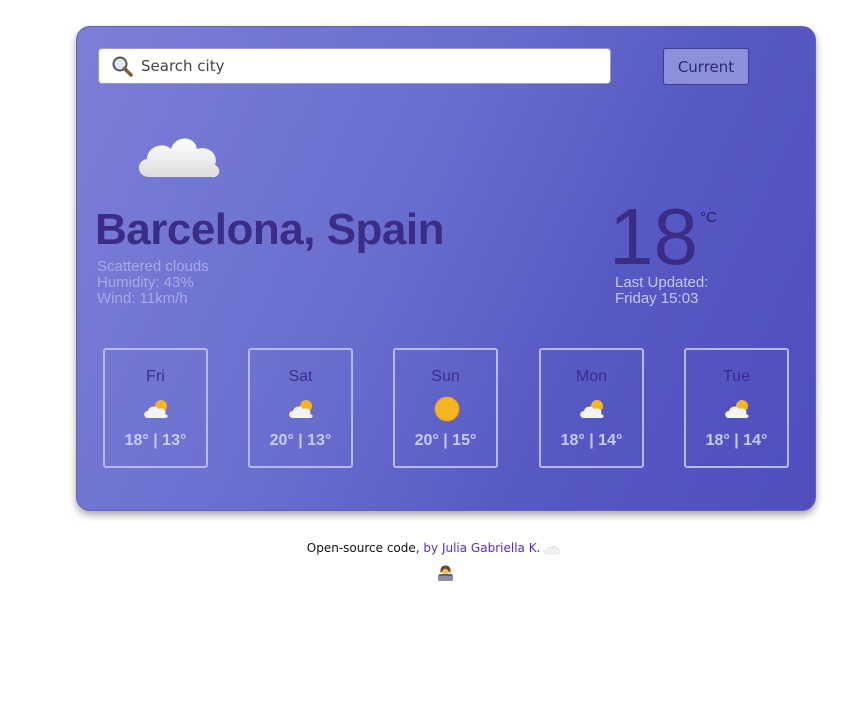  What do you see at coordinates (662, 282) in the screenshot?
I see `last-updated-label: Last Updated:` at bounding box center [662, 282].